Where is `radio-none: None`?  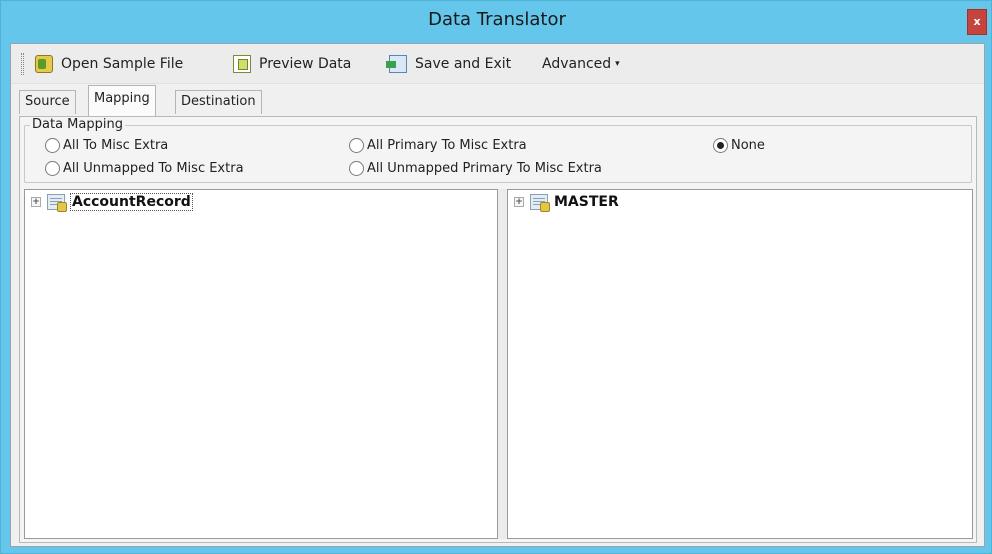
radio-none: None is located at coordinates (739, 145).